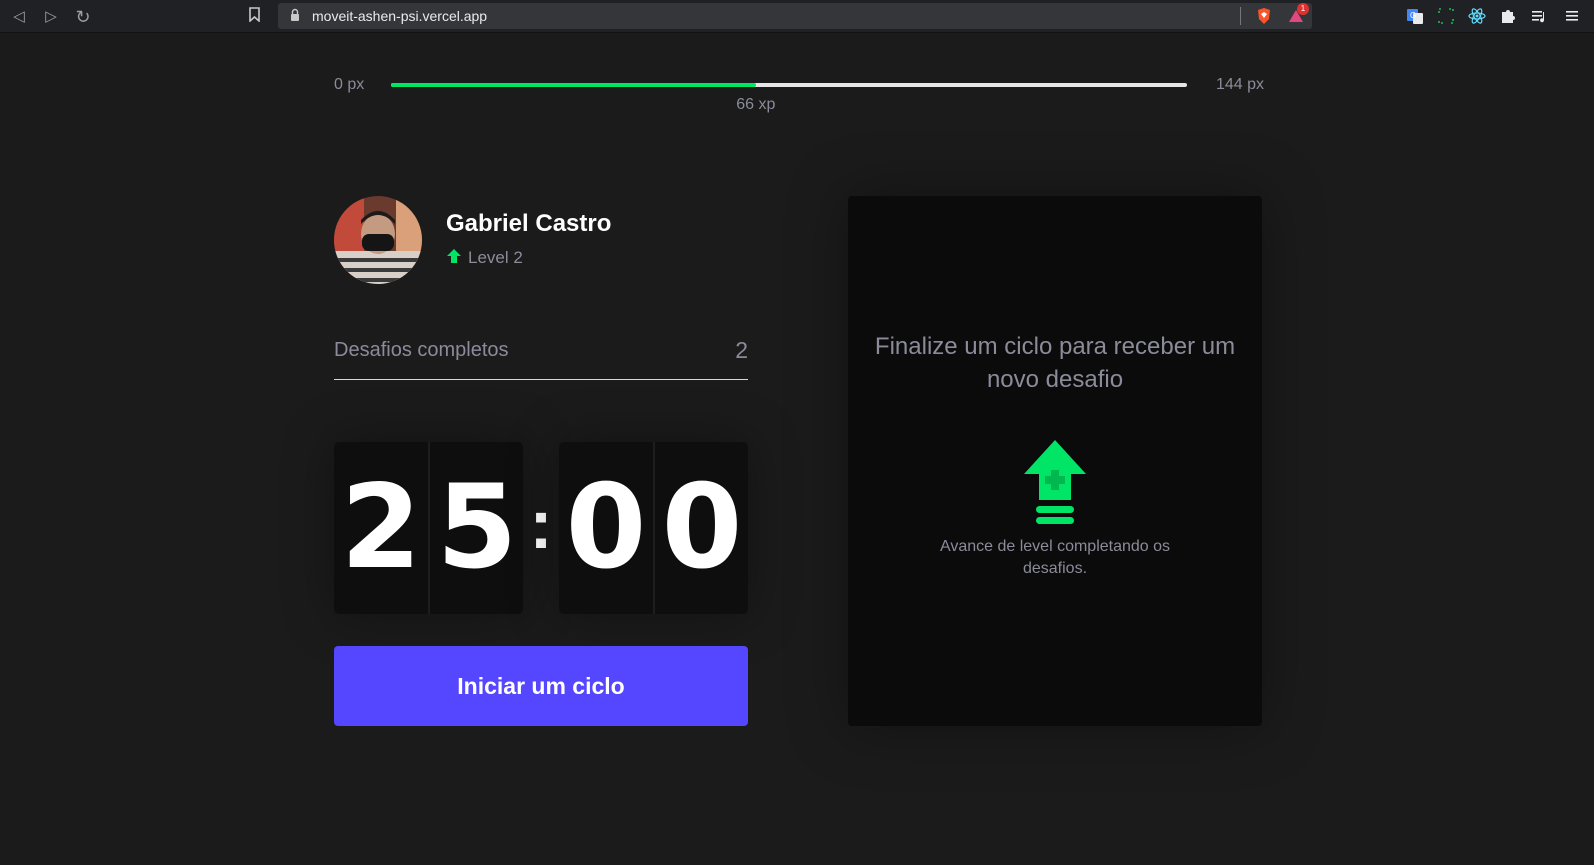 The image size is (1594, 865). I want to click on avatar-photo, so click(378, 240).